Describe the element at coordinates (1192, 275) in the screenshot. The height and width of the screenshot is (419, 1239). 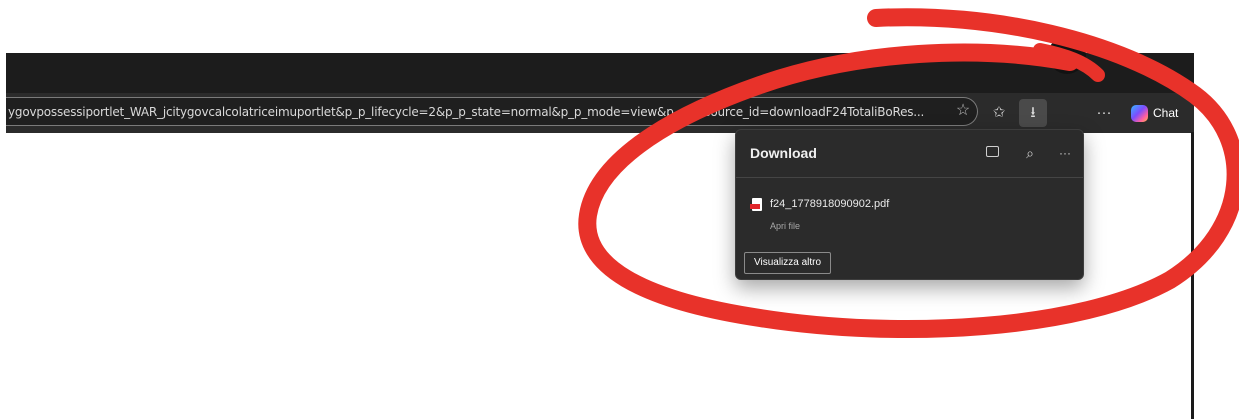
I see `window-right-edge` at that location.